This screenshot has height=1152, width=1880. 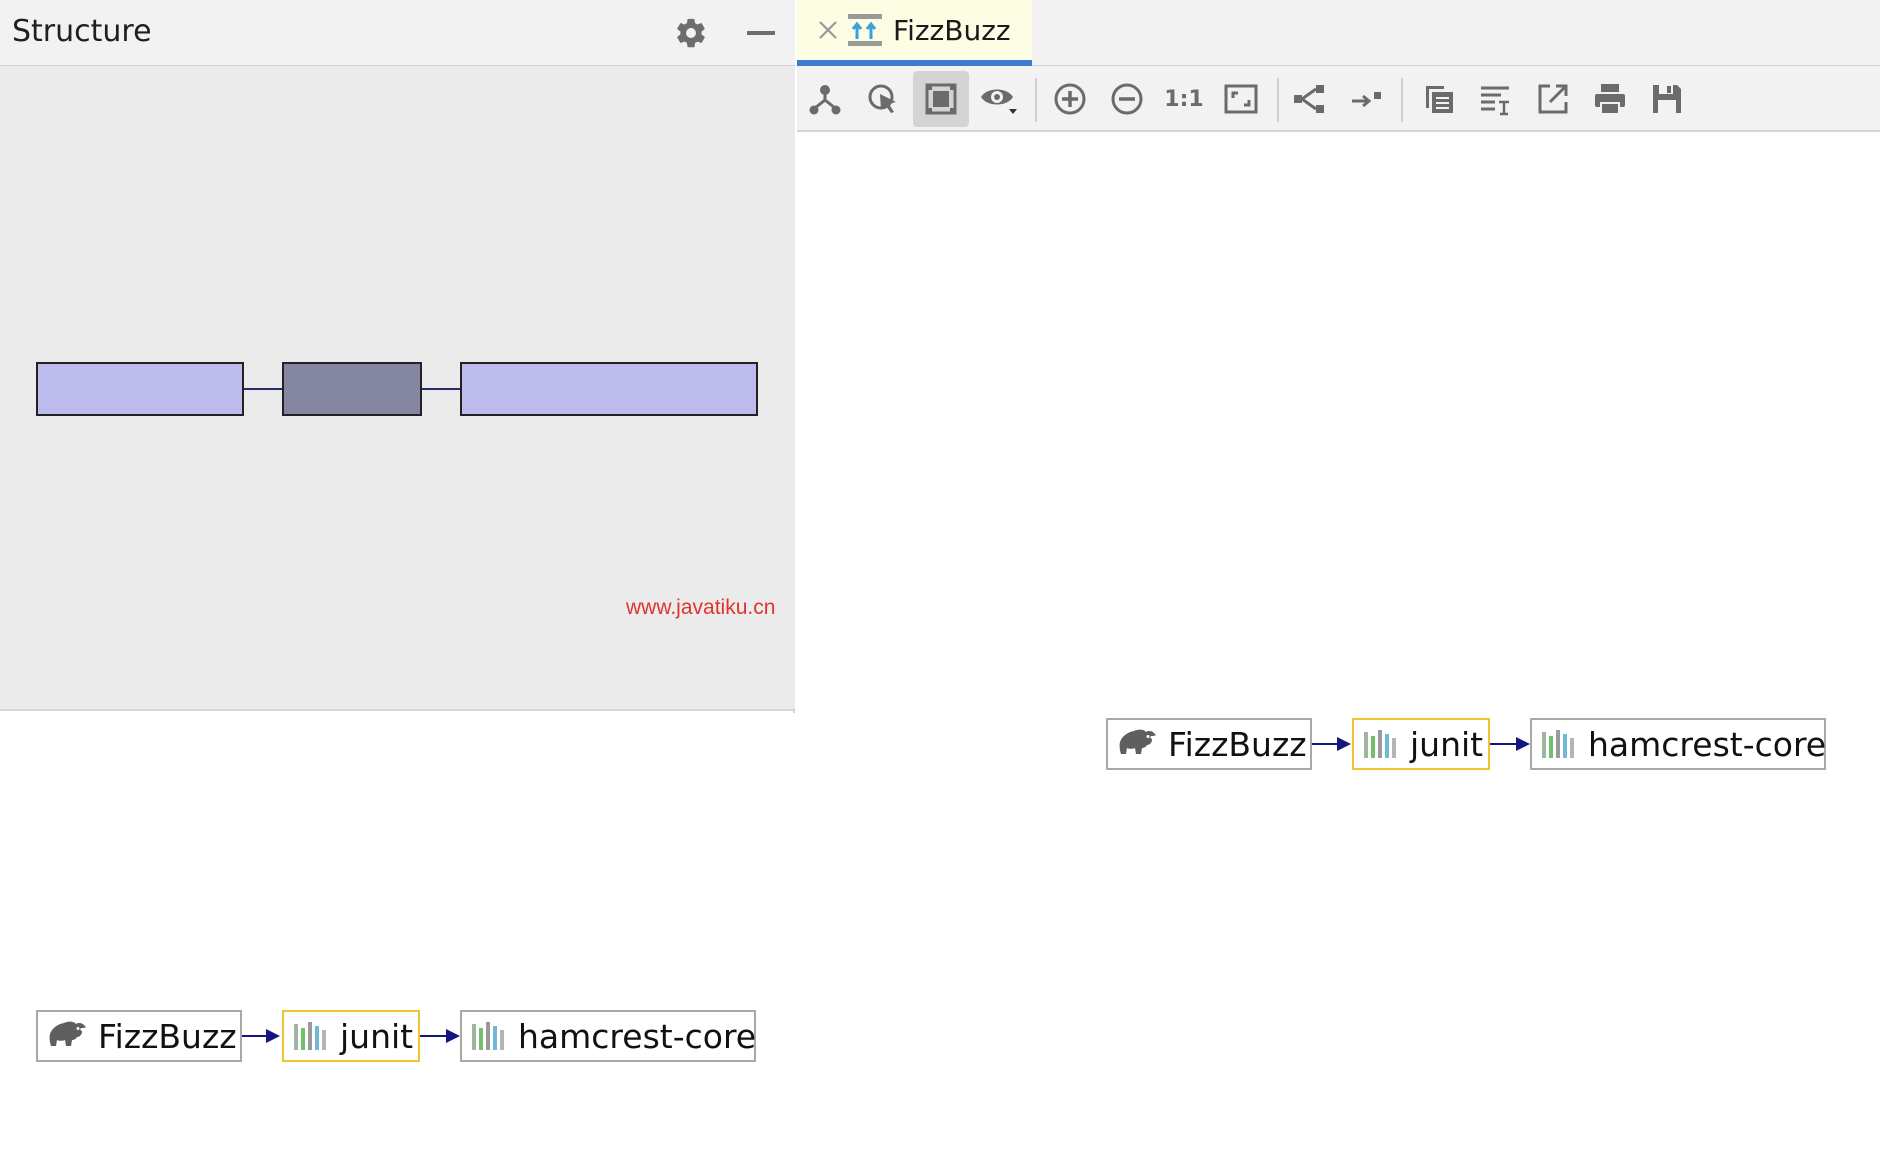 What do you see at coordinates (1338, 33) in the screenshot?
I see `editor-tab-bar: FizzBuzz` at bounding box center [1338, 33].